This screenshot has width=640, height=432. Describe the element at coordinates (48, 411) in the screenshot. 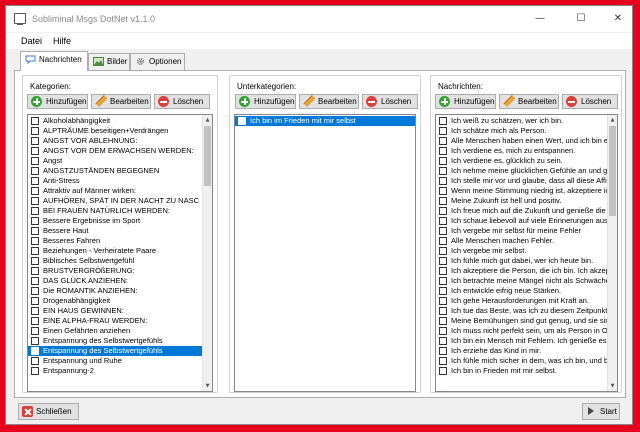

I see `close-button: Schließen` at that location.